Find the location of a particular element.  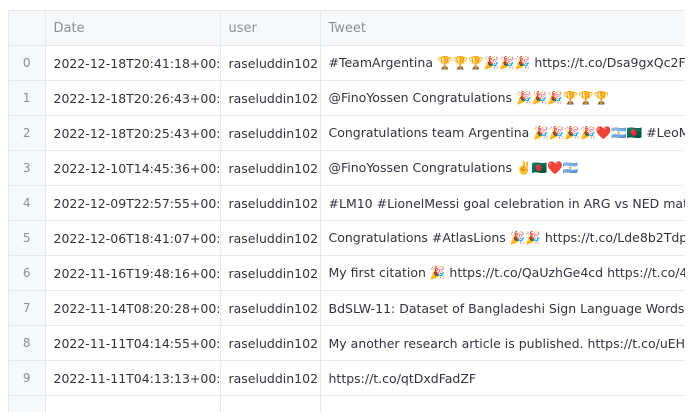

user-header: user is located at coordinates (270, 28).